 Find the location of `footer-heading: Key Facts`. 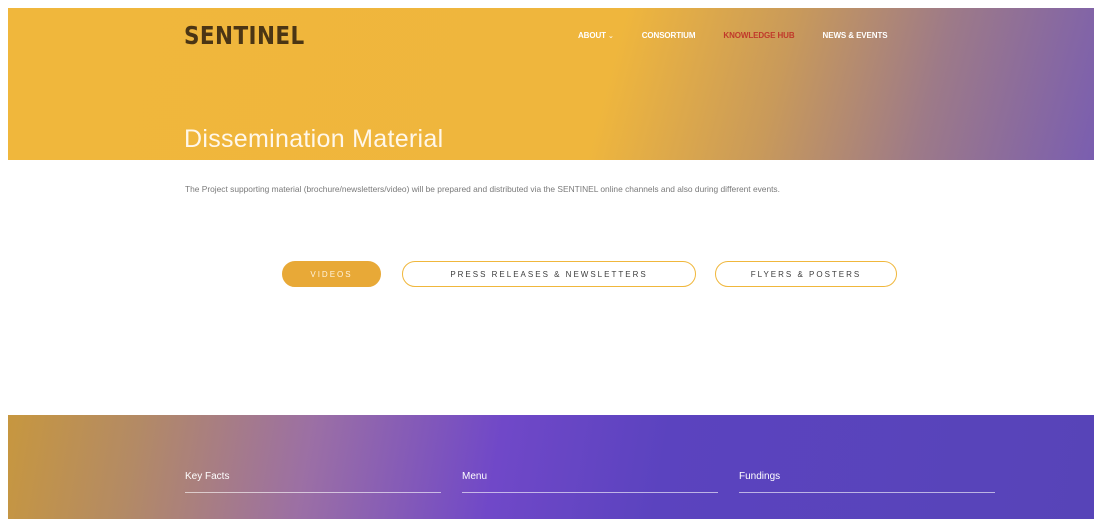

footer-heading: Key Facts is located at coordinates (313, 482).